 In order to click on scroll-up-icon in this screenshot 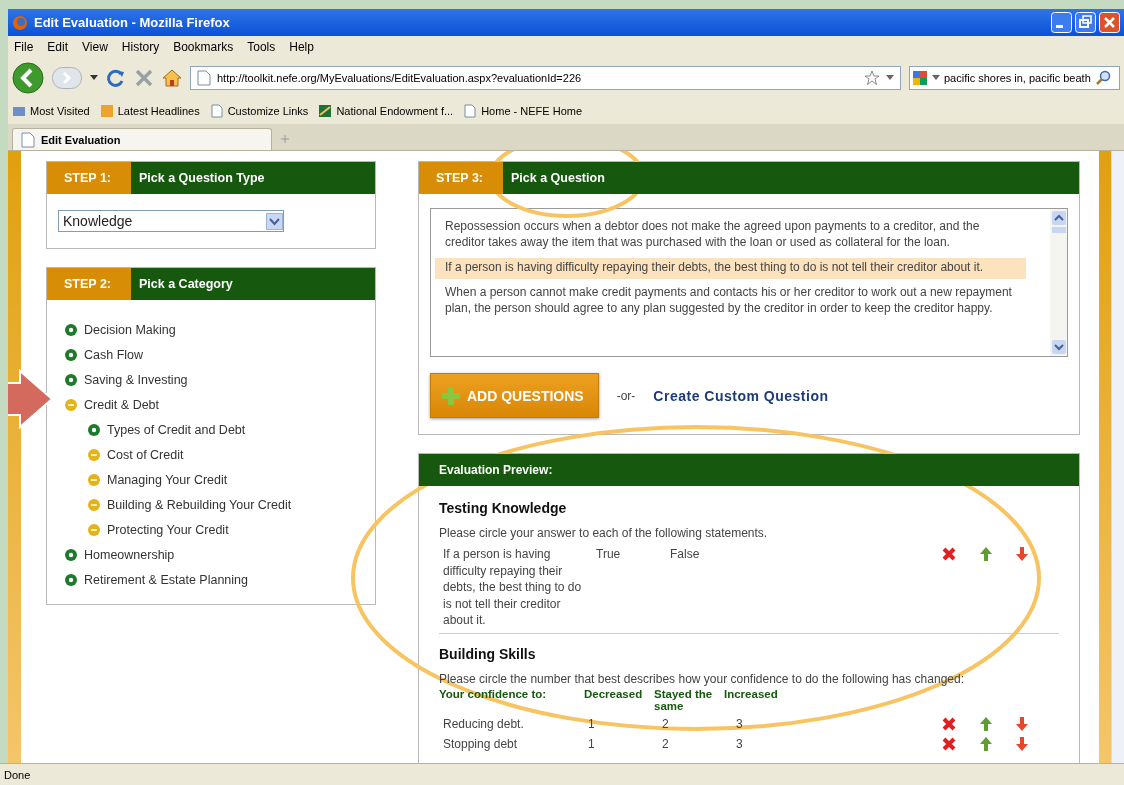, I will do `click(1058, 218)`.